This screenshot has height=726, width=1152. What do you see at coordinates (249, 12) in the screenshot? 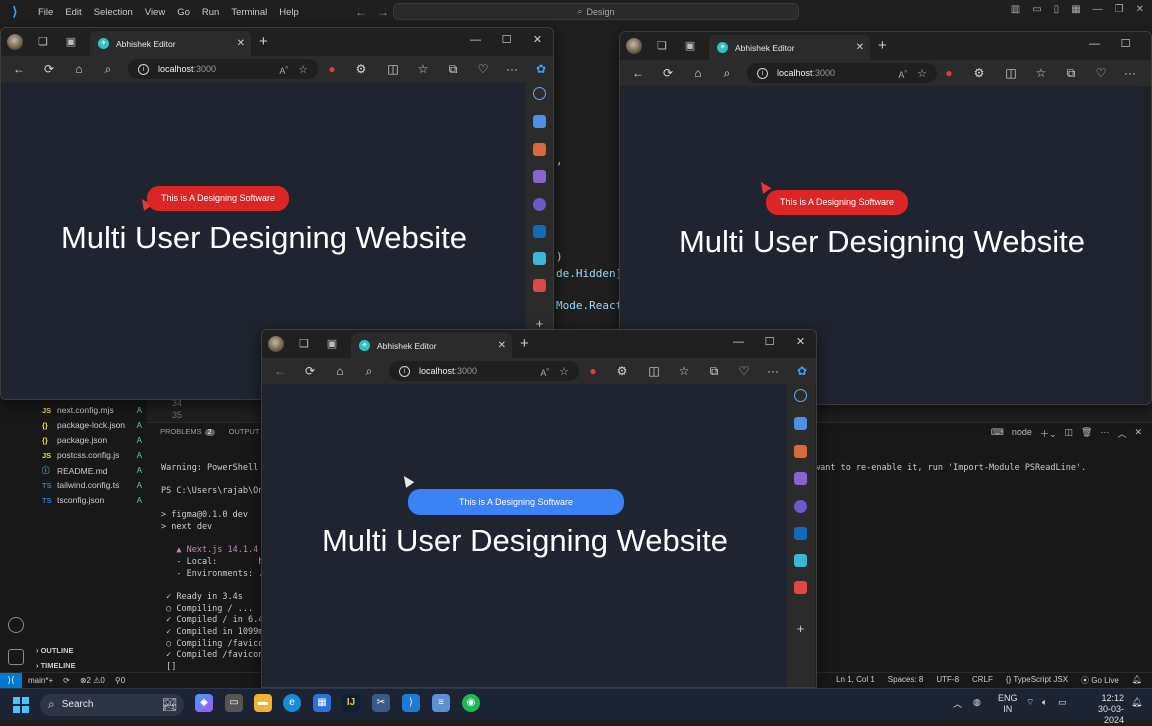
I see `menu-terminal: Terminal` at bounding box center [249, 12].